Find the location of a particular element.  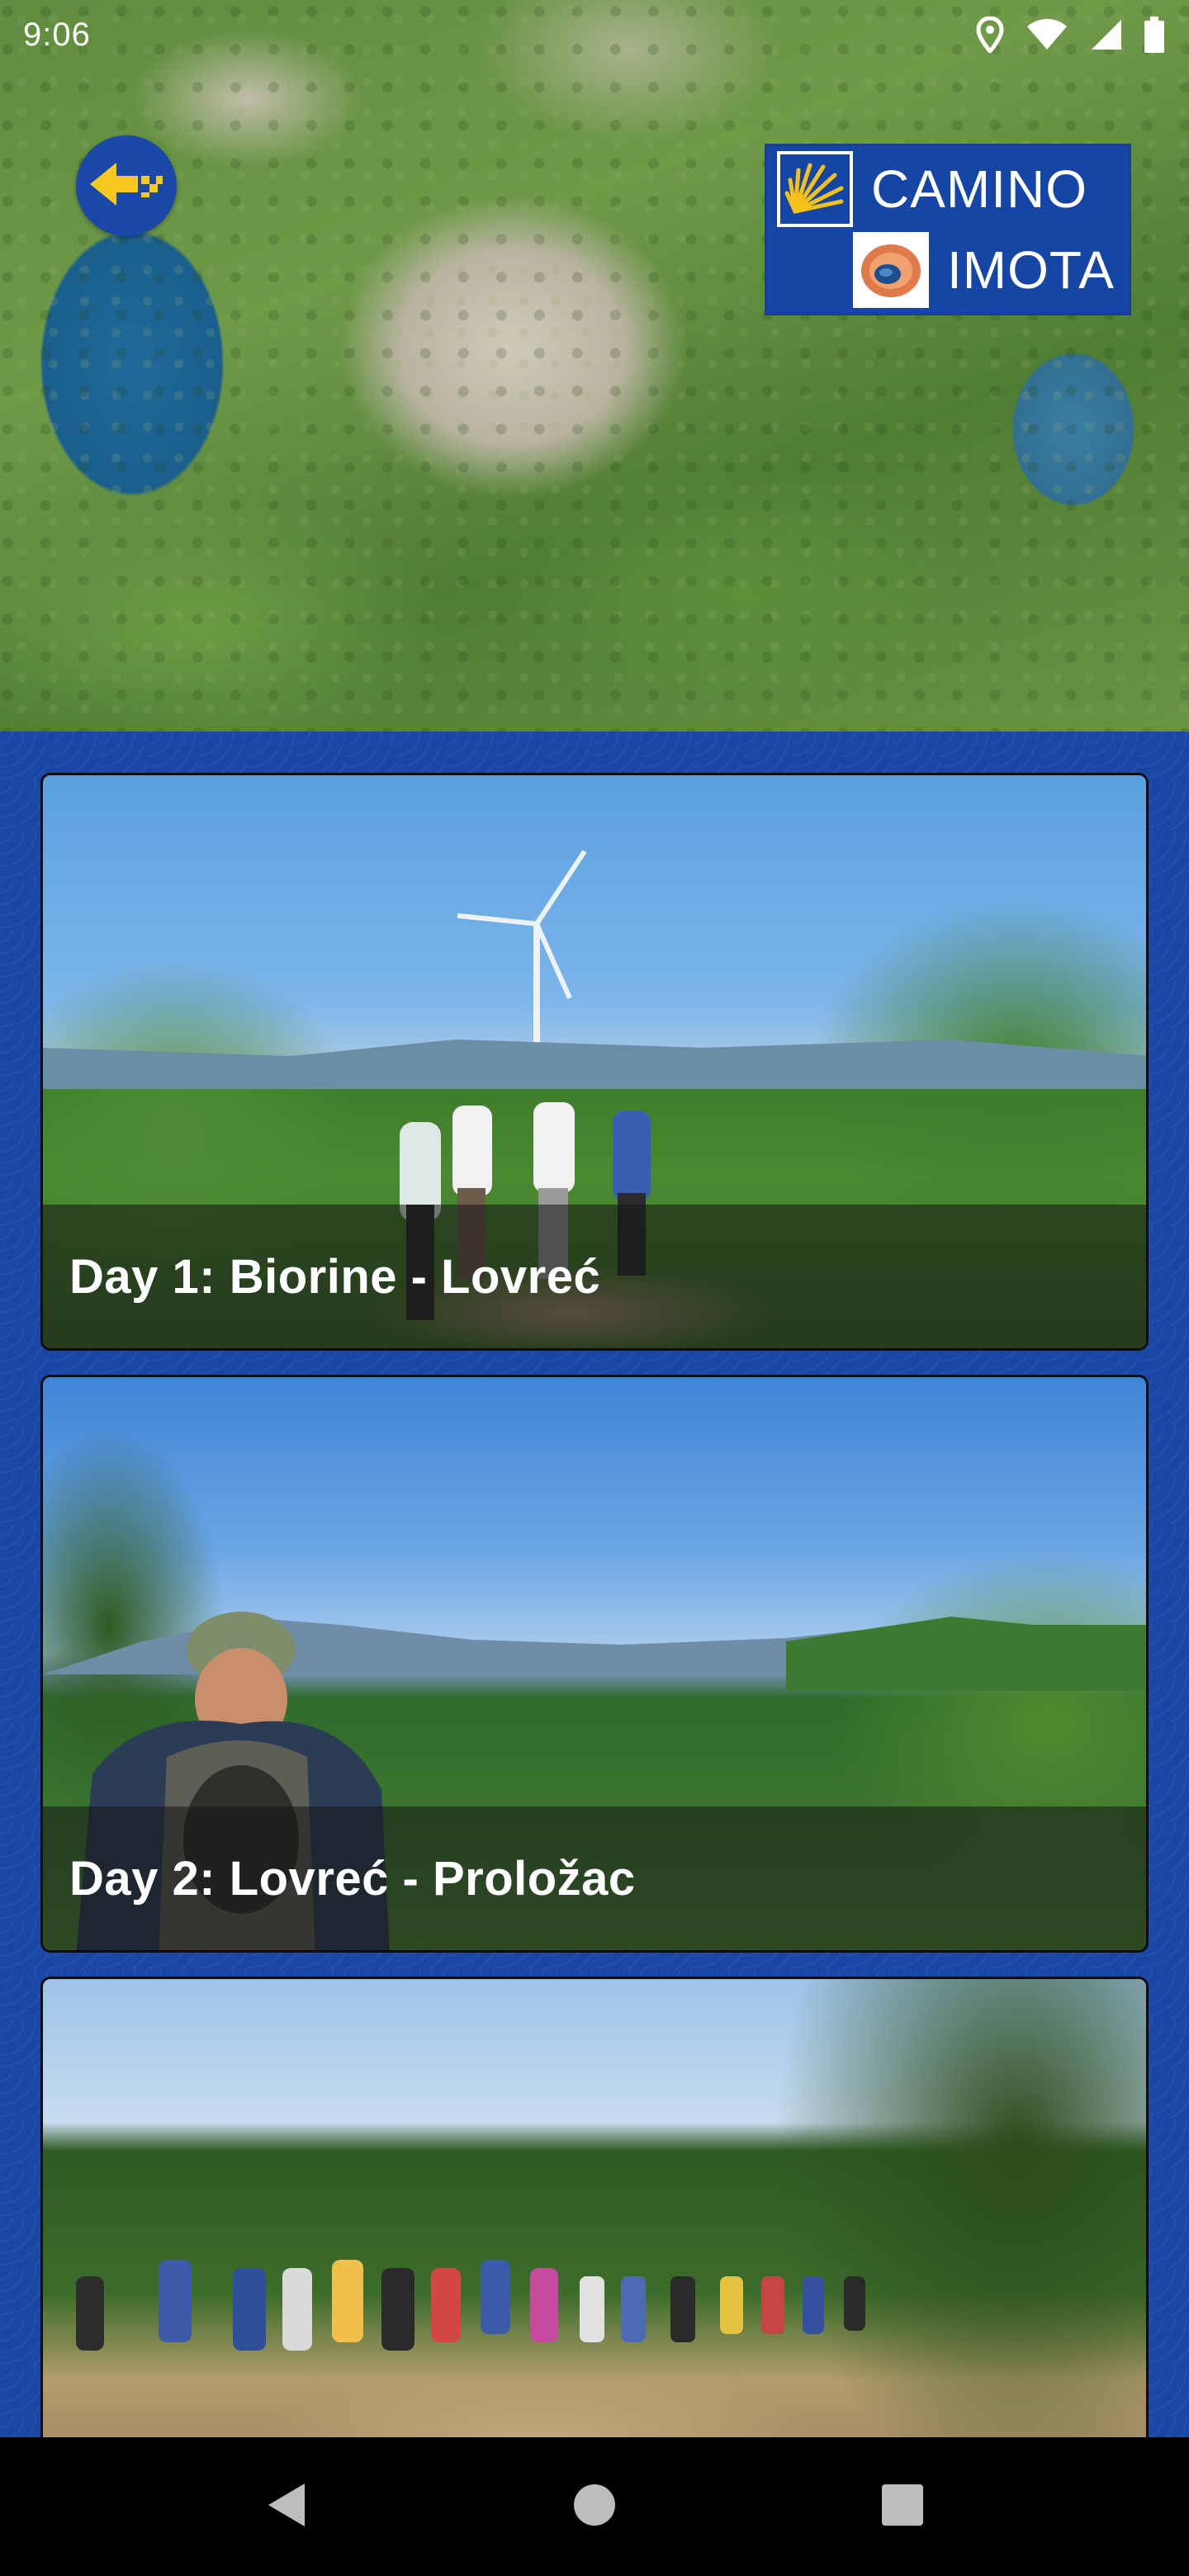

nav-back-button is located at coordinates (286, 2506).